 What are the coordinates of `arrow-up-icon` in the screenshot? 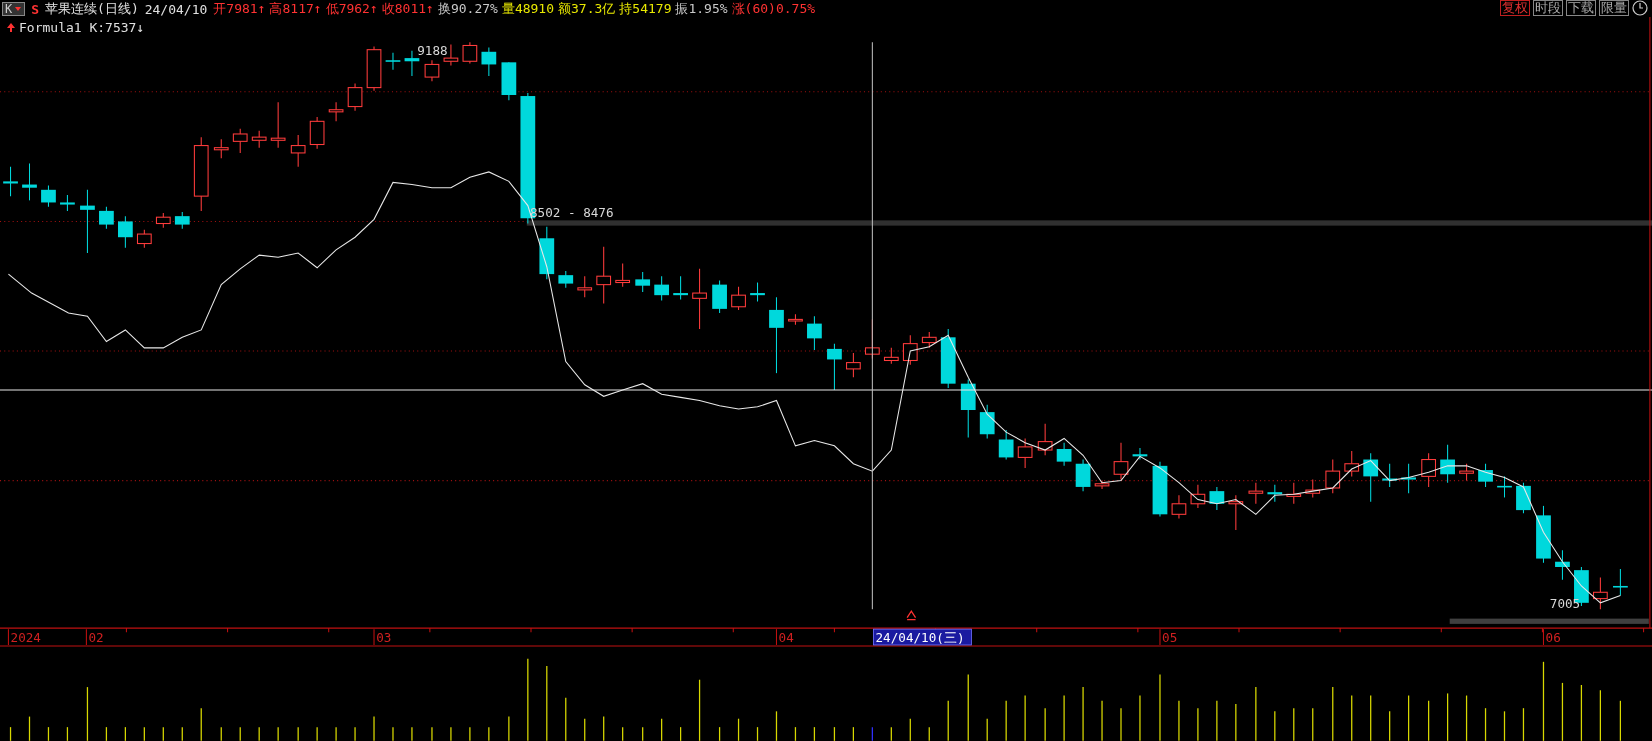 It's located at (11, 27).